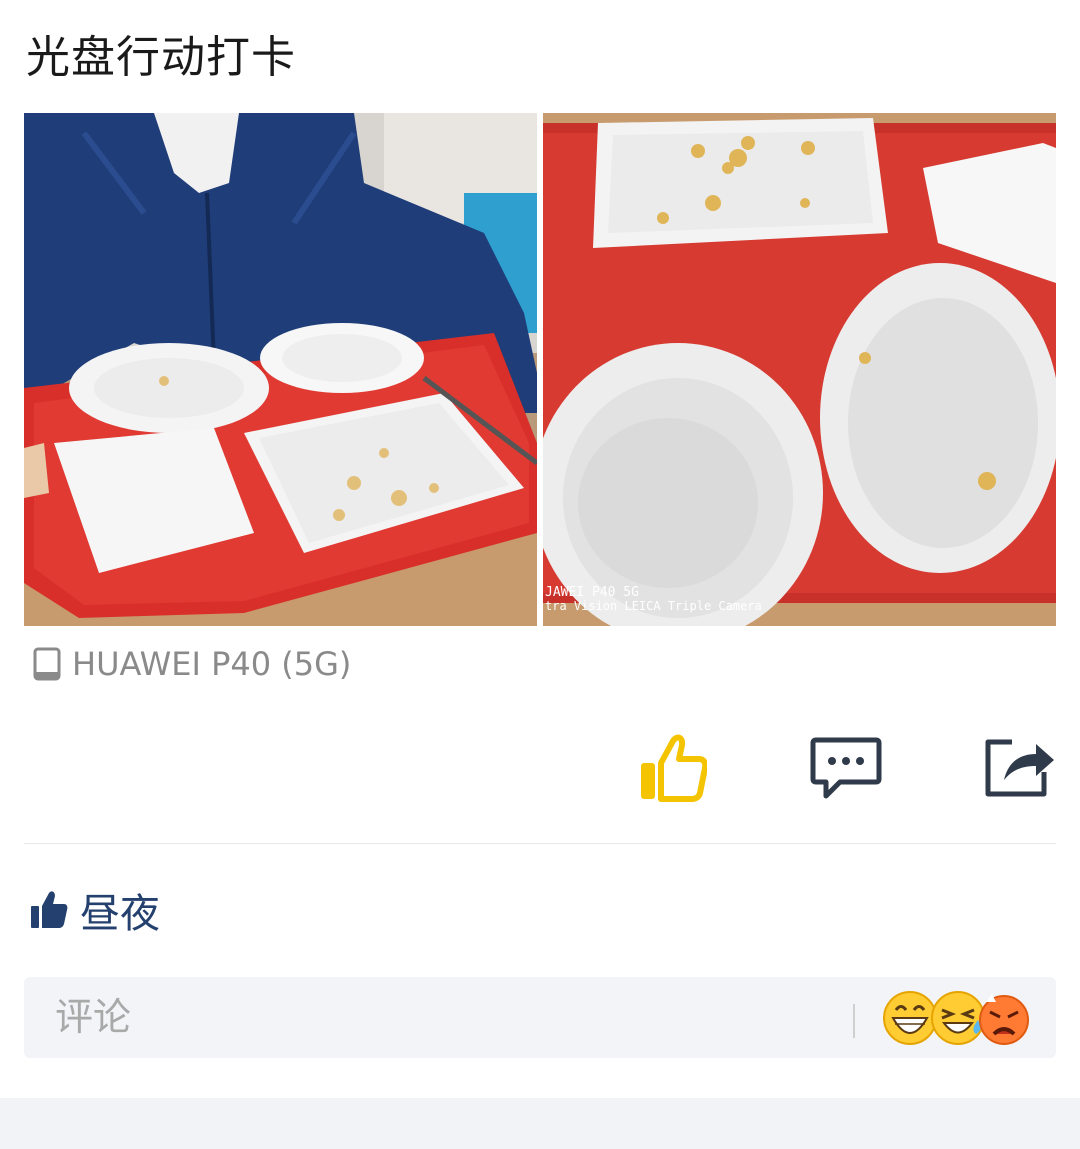  Describe the element at coordinates (120, 910) in the screenshot. I see `liker-name: 昼夜` at that location.